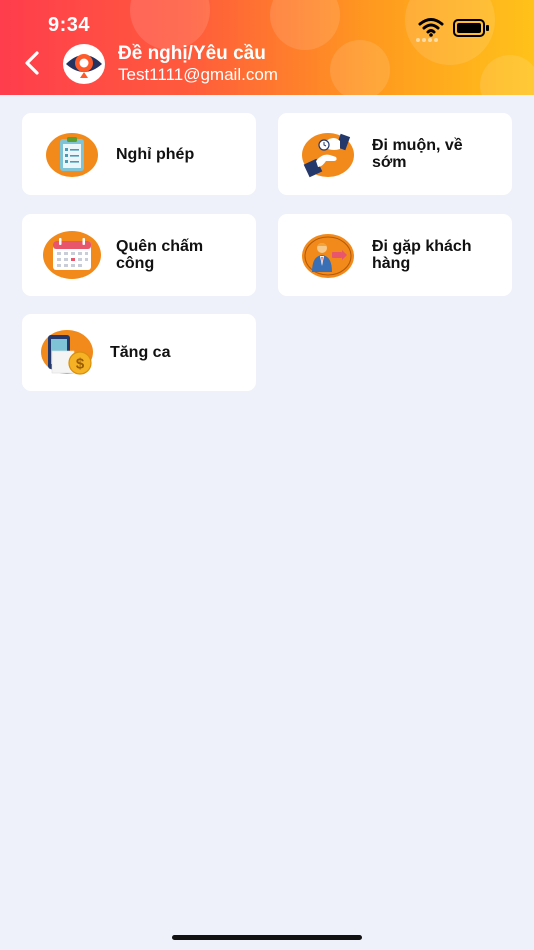  Describe the element at coordinates (267, 937) in the screenshot. I see `home-indicator` at that location.